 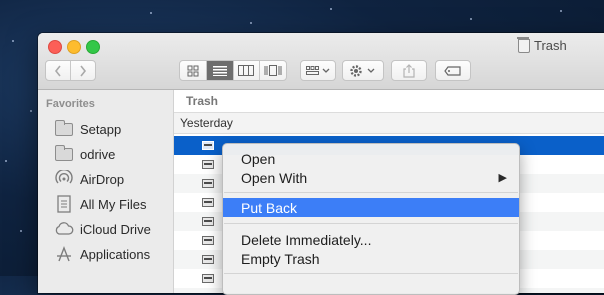 I want to click on list-view-button, so click(x=219, y=70).